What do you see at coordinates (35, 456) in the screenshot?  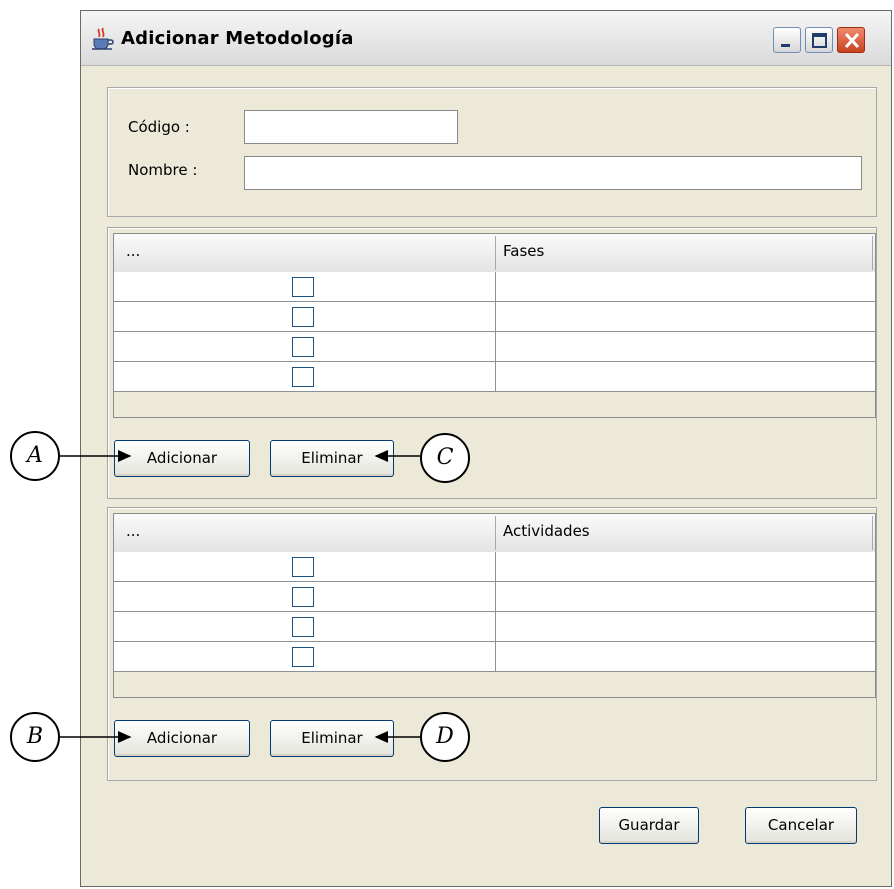 I see `annotation-a: A` at bounding box center [35, 456].